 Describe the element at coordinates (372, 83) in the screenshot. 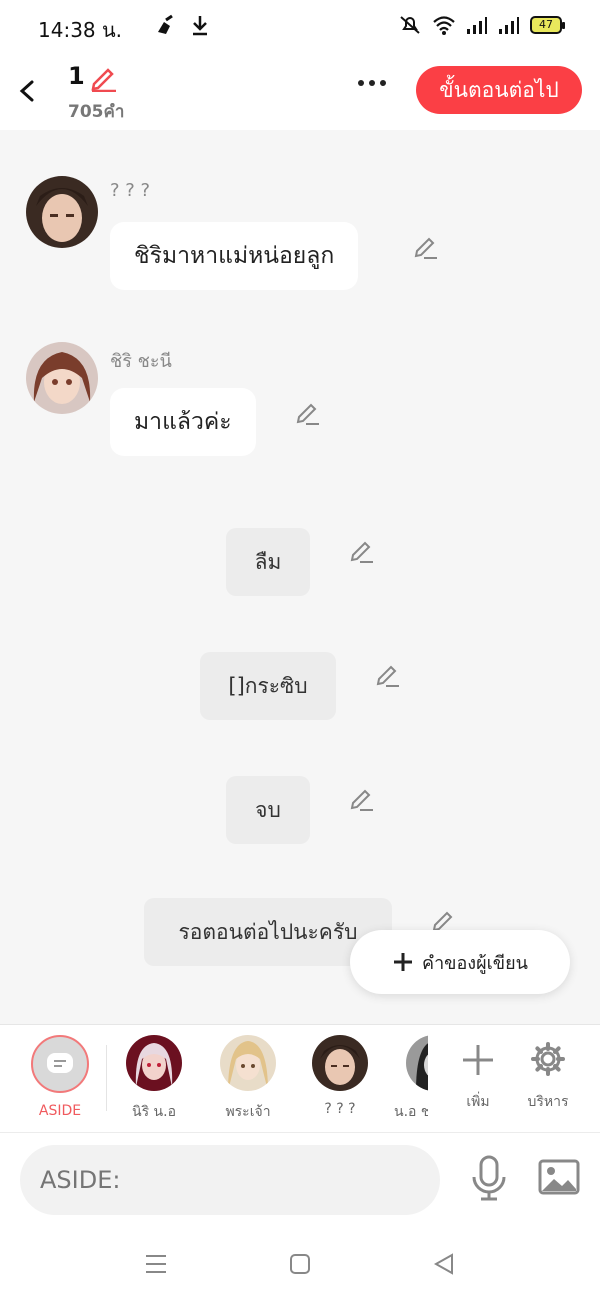

I see `more-options-icon` at that location.